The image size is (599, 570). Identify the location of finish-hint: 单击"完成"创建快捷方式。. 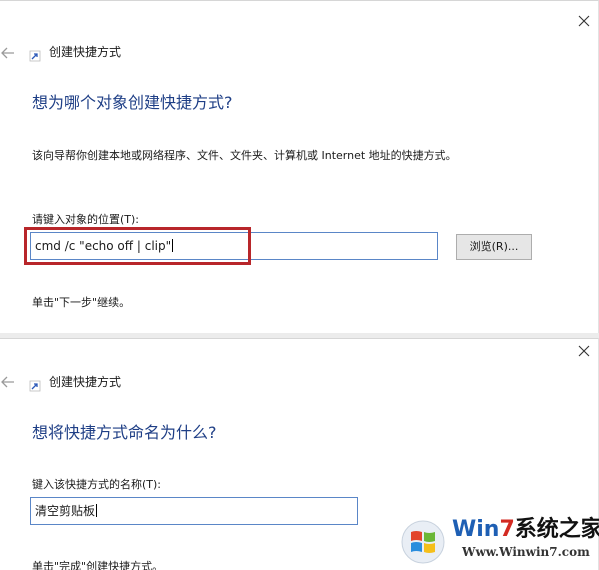
(98, 565).